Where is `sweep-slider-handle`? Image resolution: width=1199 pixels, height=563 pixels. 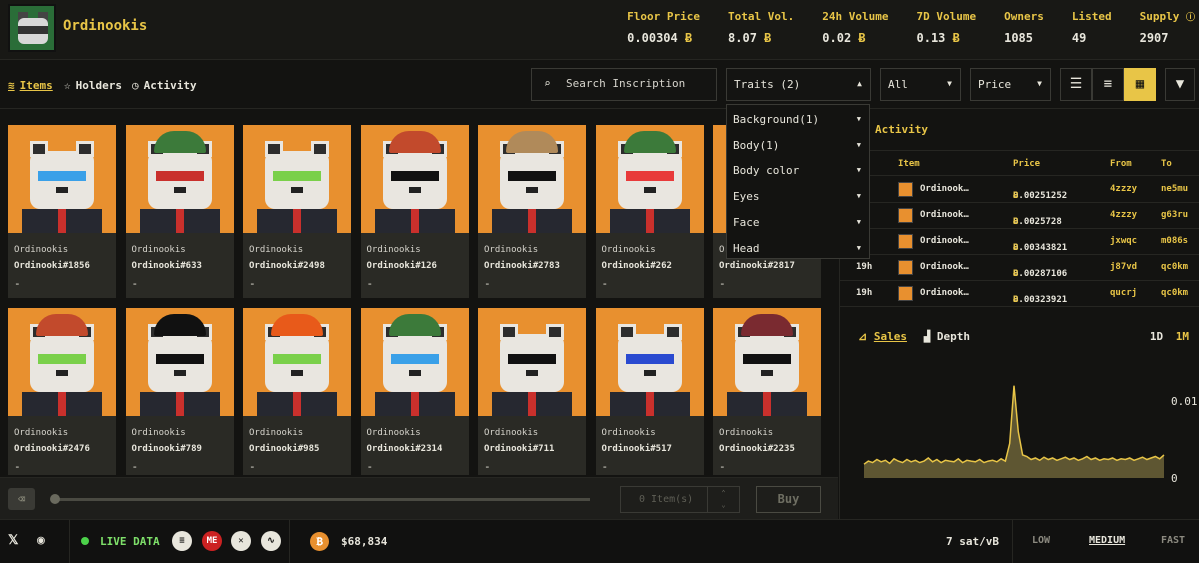
sweep-slider-handle is located at coordinates (55, 499).